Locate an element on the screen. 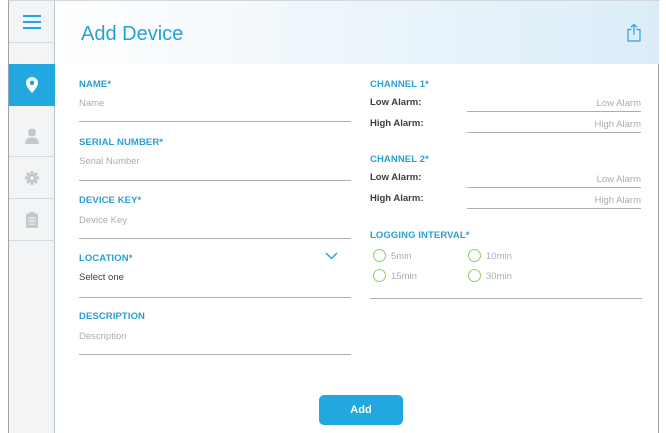  page-header: Add Device is located at coordinates (357, 32).